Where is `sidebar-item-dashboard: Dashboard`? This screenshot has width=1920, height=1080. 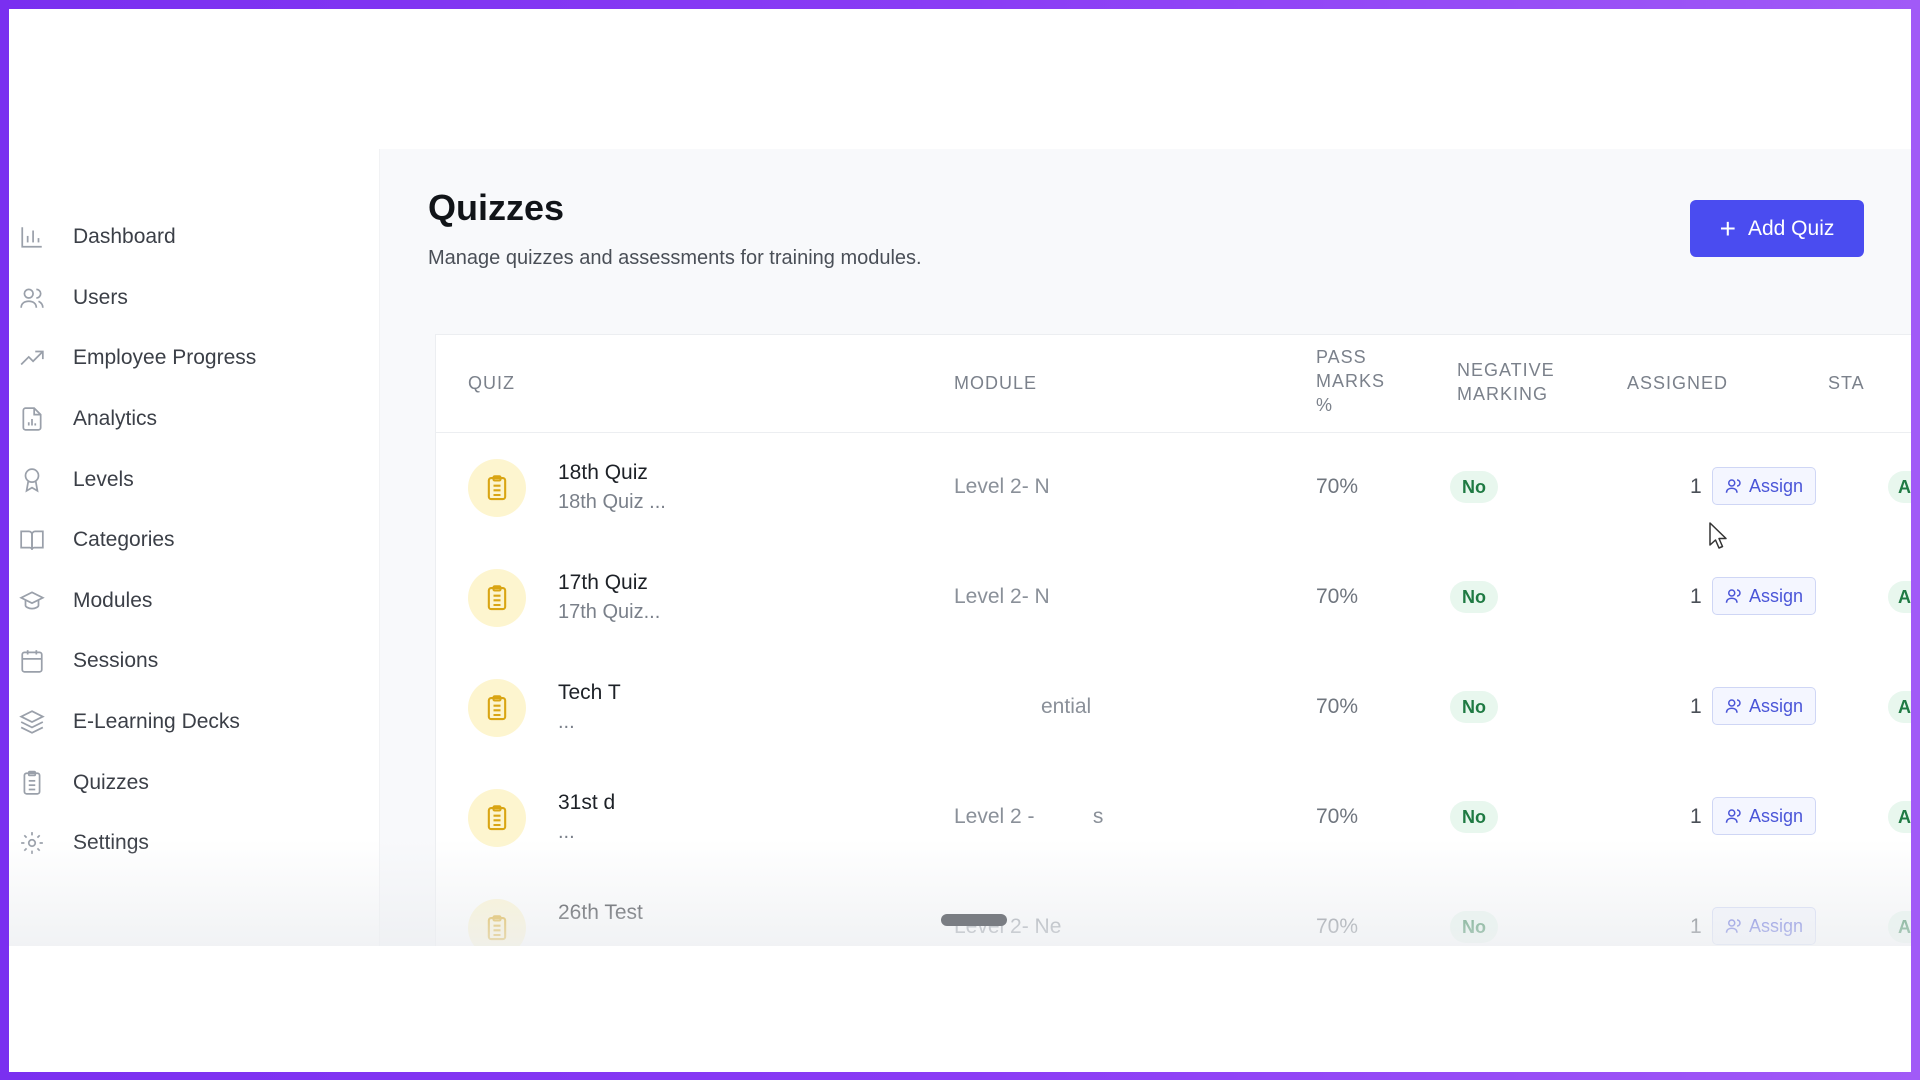
sidebar-item-dashboard: Dashboard is located at coordinates (194, 237).